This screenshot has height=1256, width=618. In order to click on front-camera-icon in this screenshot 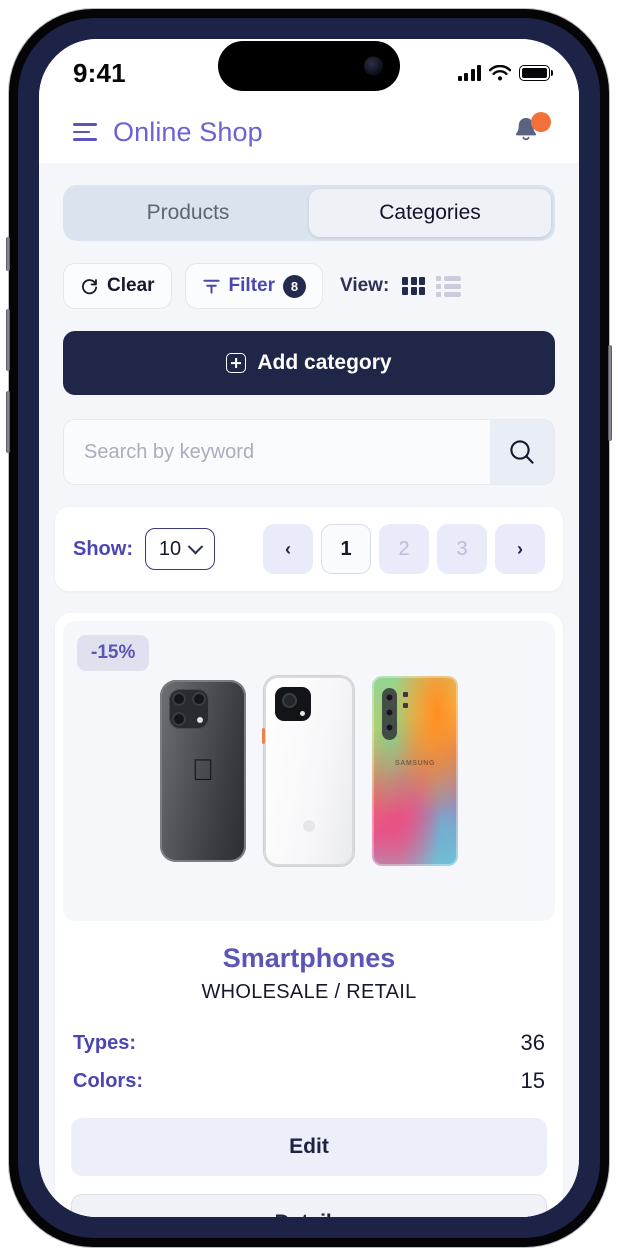, I will do `click(373, 66)`.